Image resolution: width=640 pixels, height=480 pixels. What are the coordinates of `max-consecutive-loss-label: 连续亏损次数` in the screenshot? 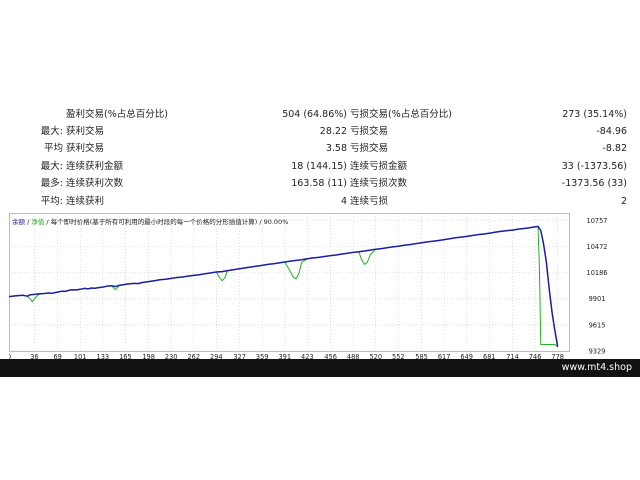 It's located at (379, 183).